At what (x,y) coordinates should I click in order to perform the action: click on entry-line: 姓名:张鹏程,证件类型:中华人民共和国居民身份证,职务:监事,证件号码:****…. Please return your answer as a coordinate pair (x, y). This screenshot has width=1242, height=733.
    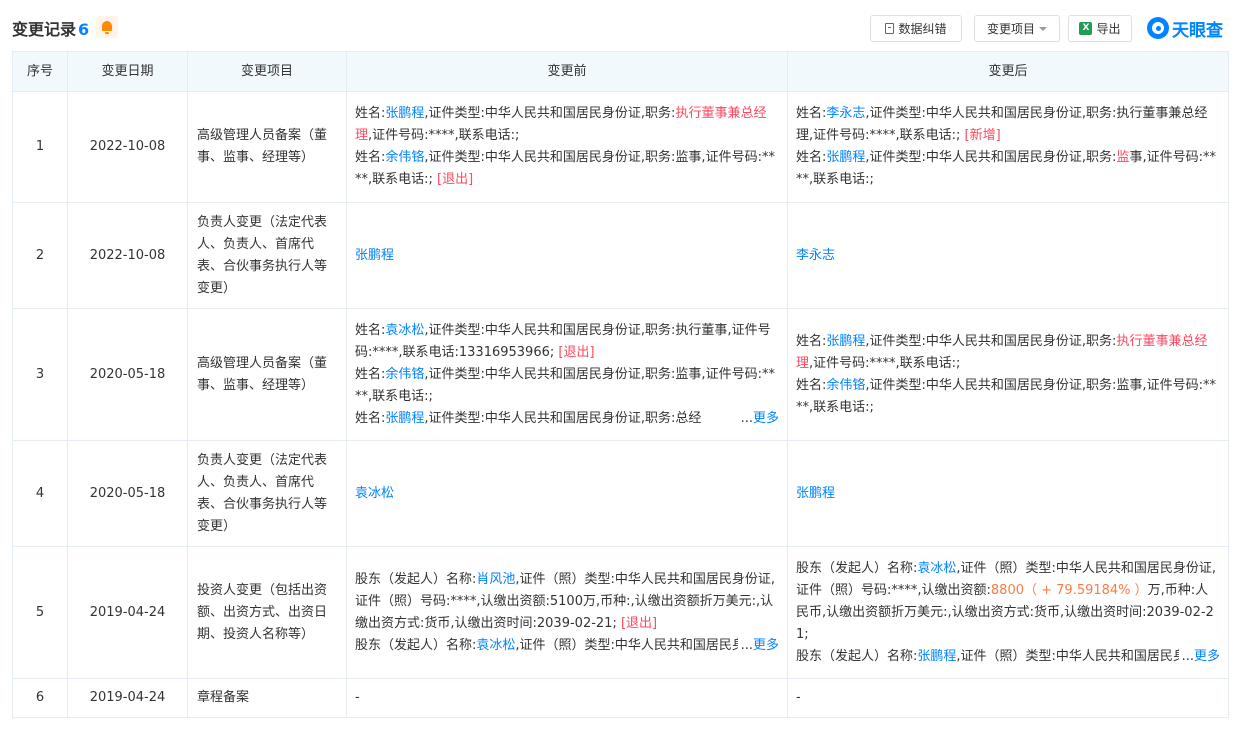
    Looking at the image, I should click on (1008, 169).